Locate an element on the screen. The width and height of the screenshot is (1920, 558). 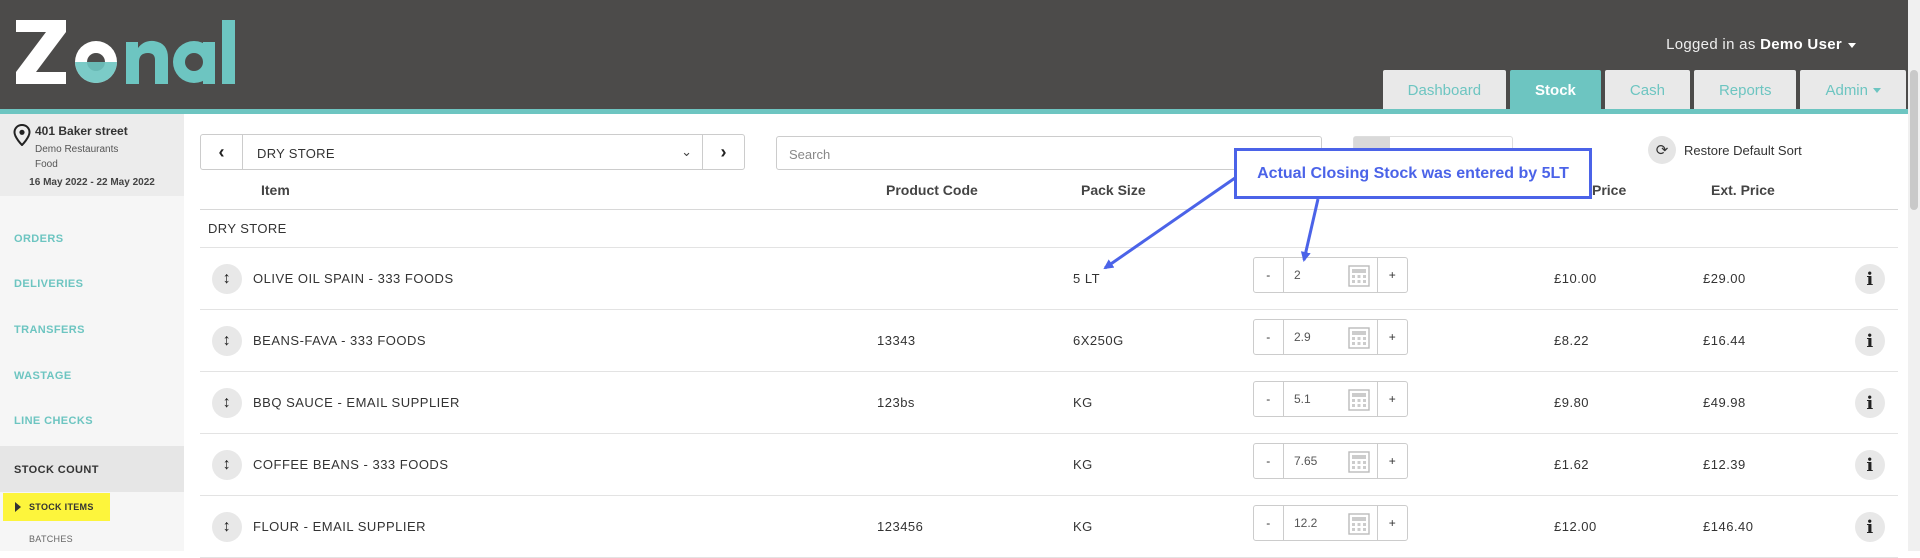
location-pin-icon is located at coordinates (22, 135).